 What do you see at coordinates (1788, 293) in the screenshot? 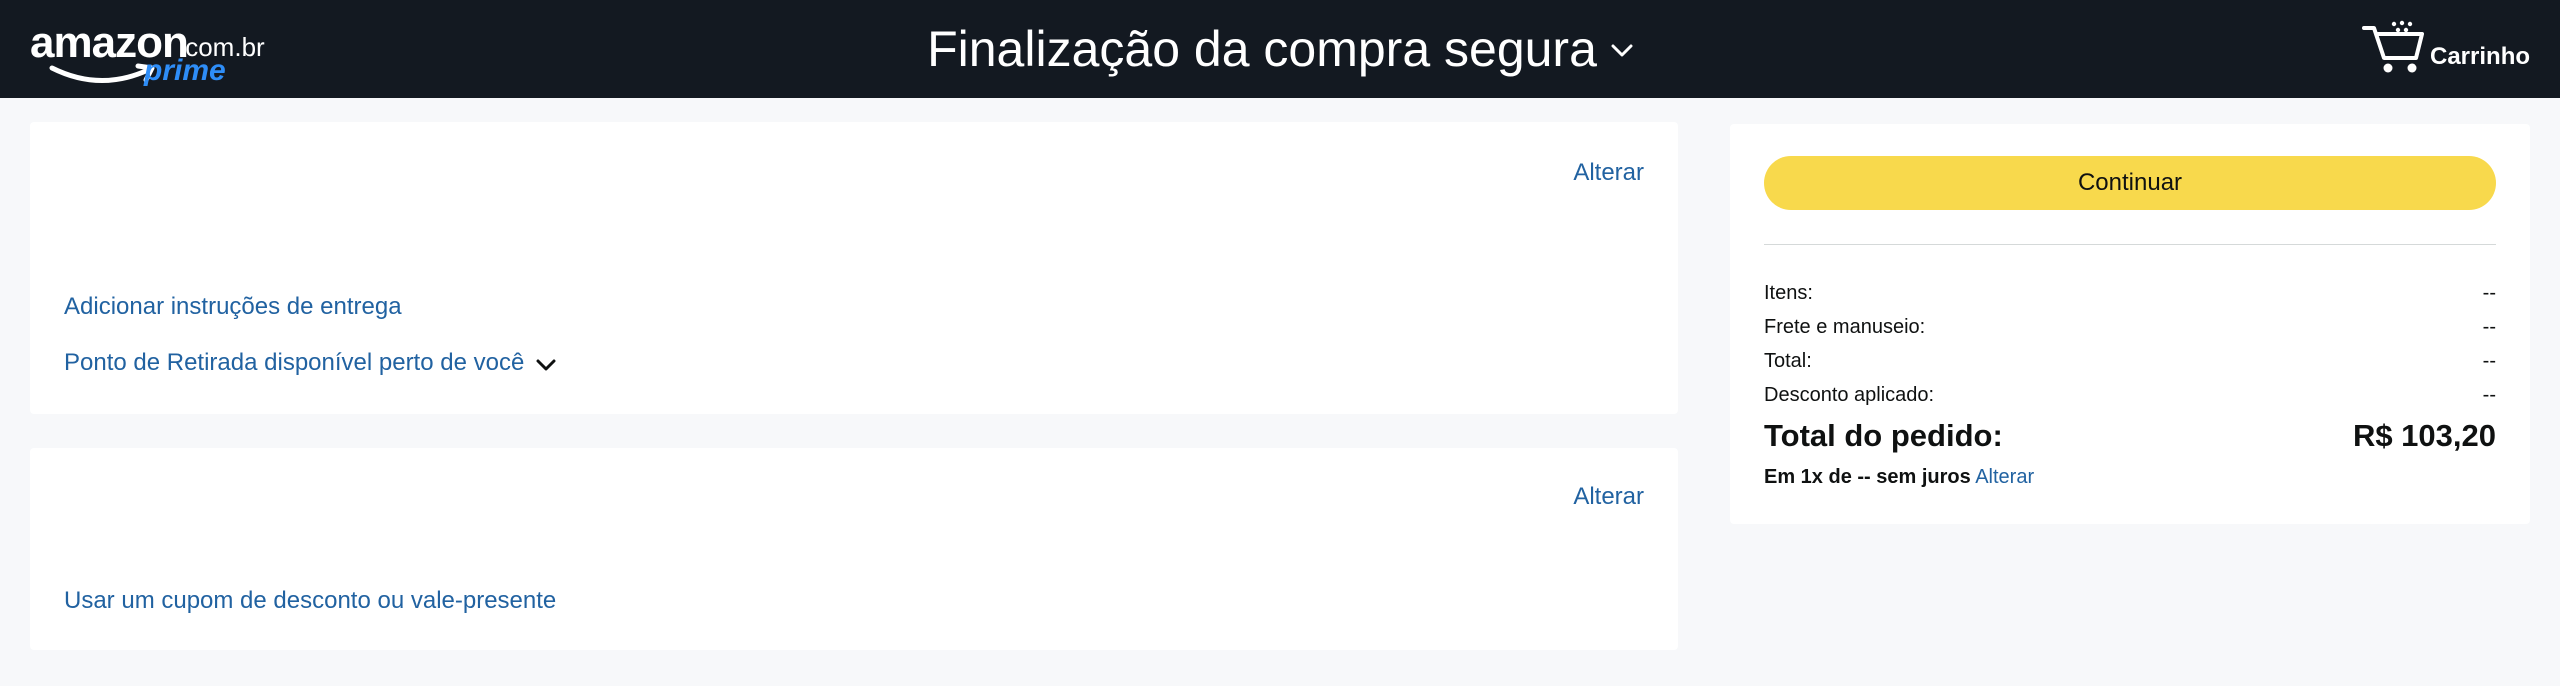
I see `summary-row-label: Itens:` at bounding box center [1788, 293].